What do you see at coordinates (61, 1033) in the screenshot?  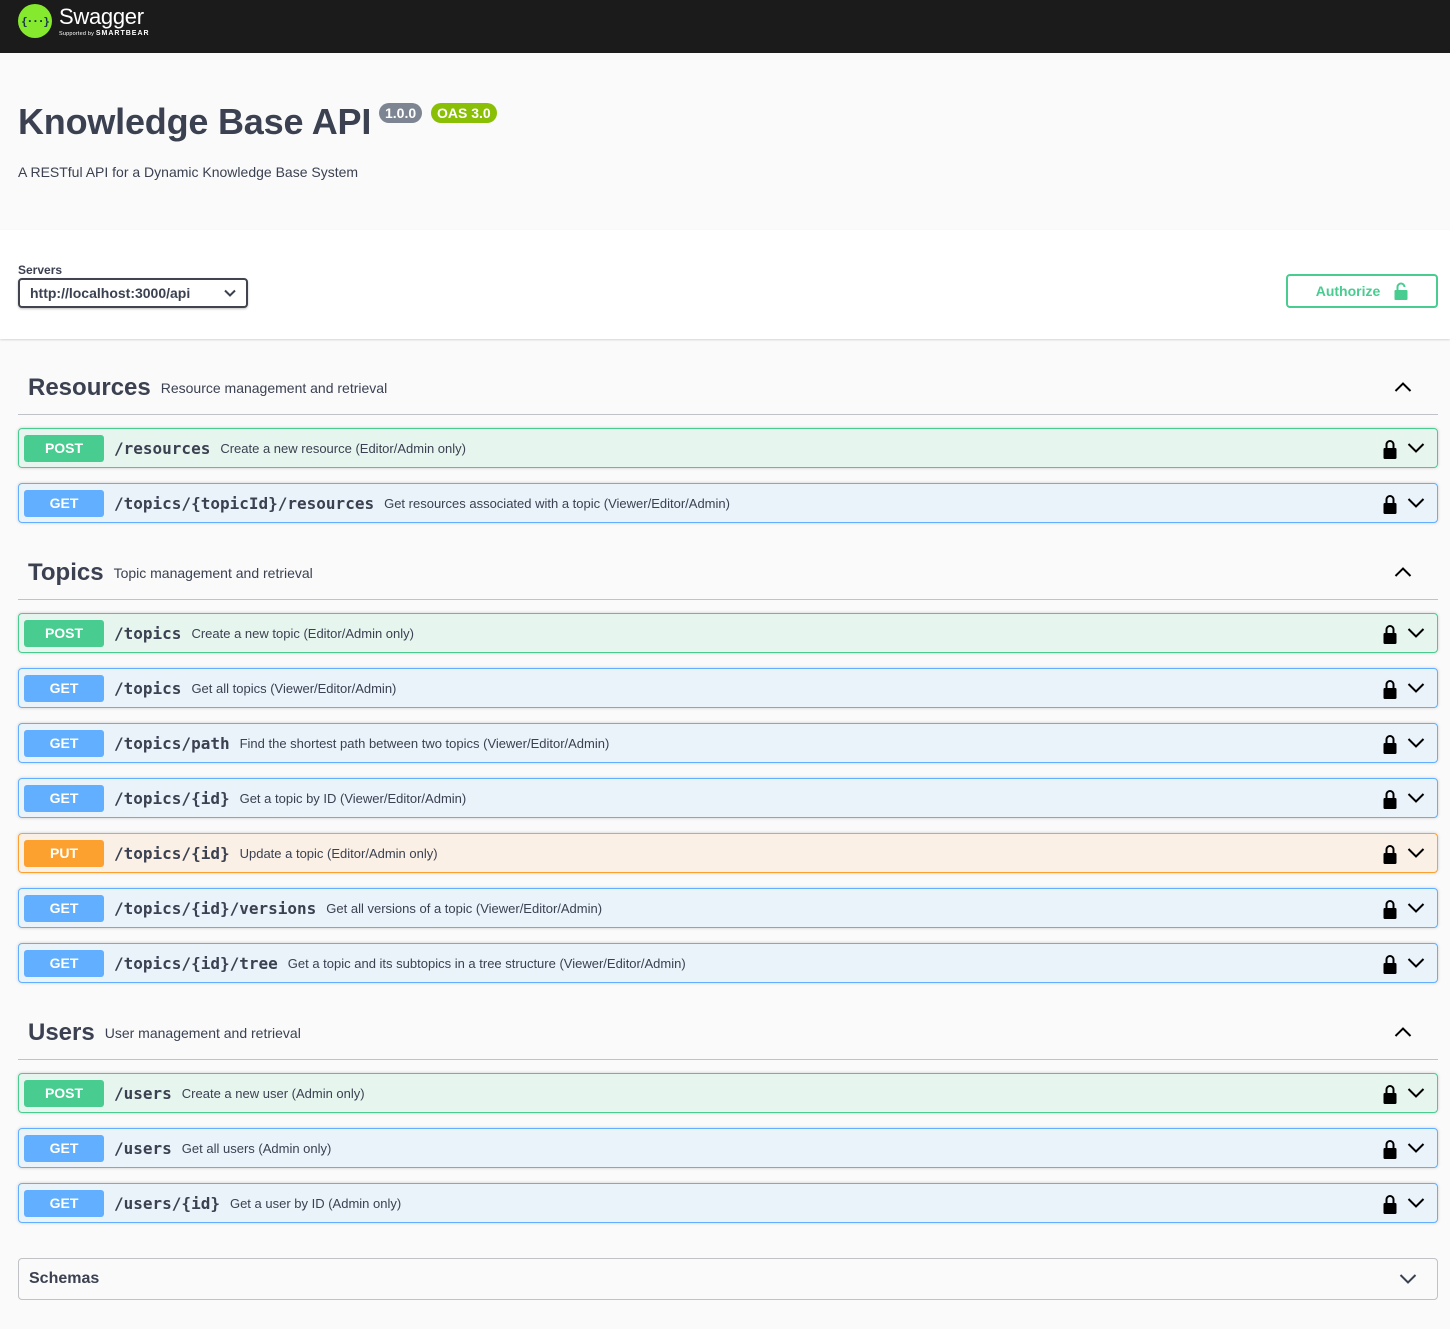 I see `tag-name: Users` at bounding box center [61, 1033].